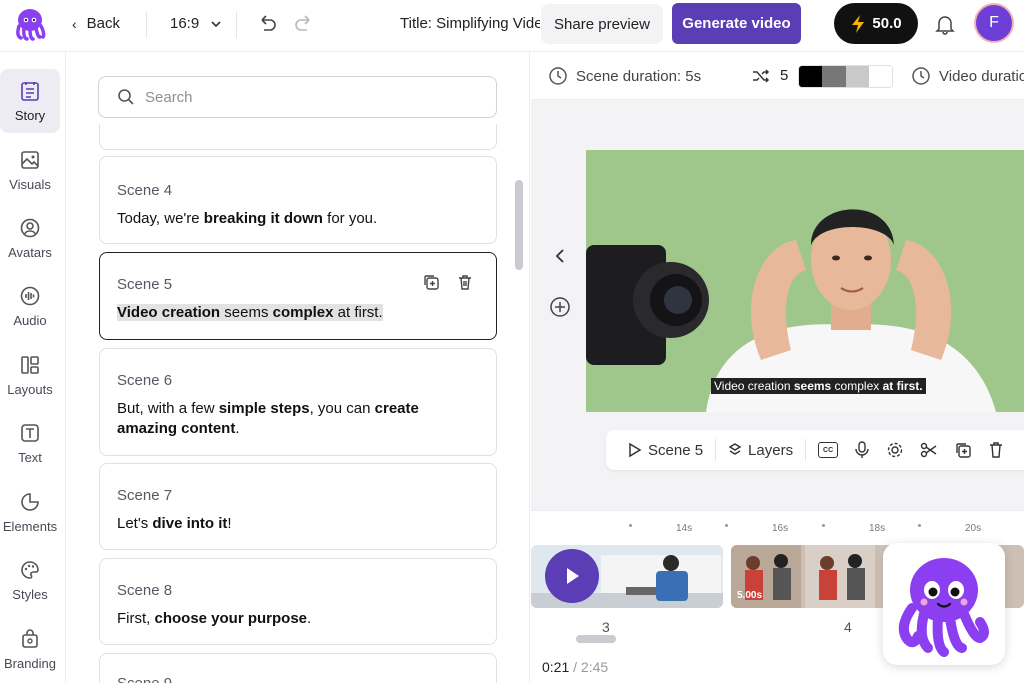  Describe the element at coordinates (602, 24) in the screenshot. I see `share-preview-button: Share preview` at that location.